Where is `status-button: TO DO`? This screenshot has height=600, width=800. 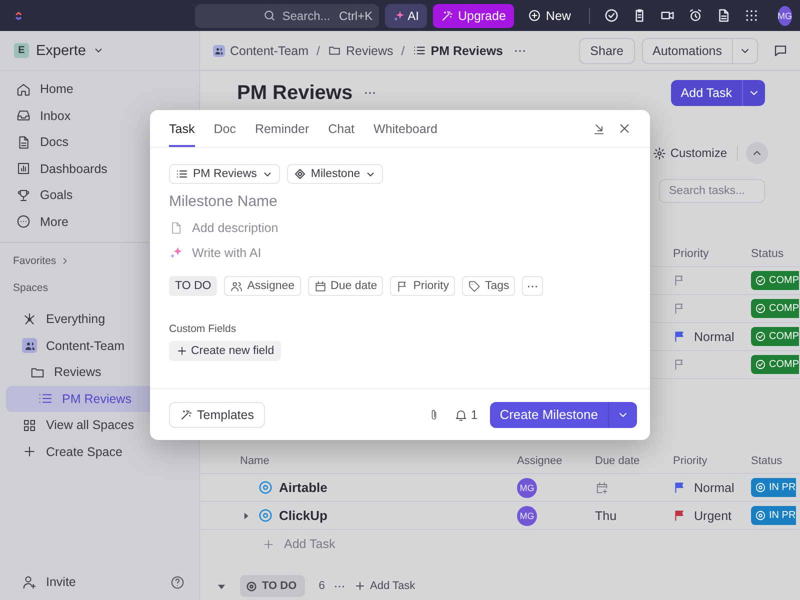
status-button: TO DO is located at coordinates (193, 286).